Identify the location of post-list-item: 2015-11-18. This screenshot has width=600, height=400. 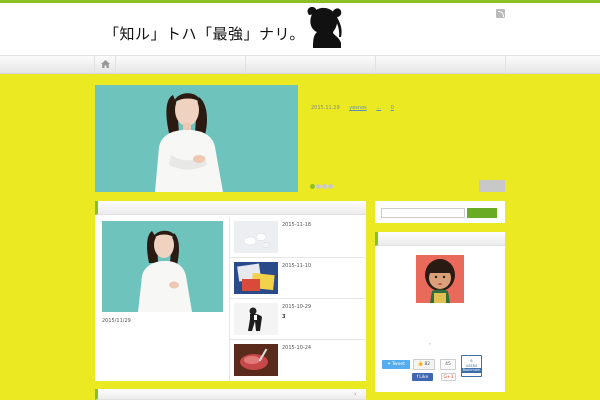
(297, 237).